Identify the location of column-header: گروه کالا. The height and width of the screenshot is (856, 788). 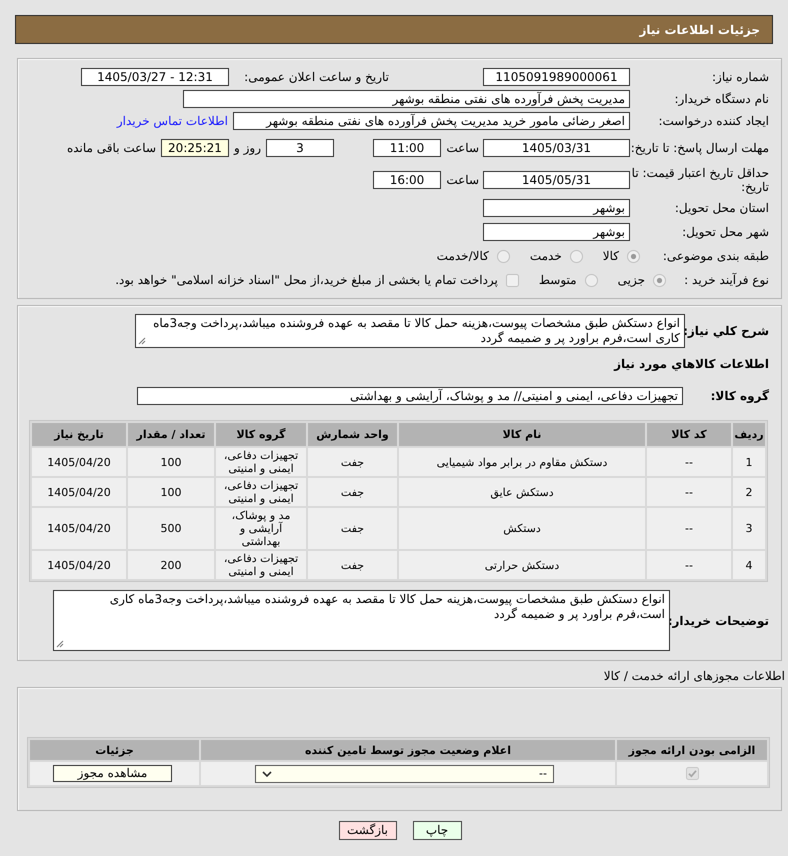
(261, 434).